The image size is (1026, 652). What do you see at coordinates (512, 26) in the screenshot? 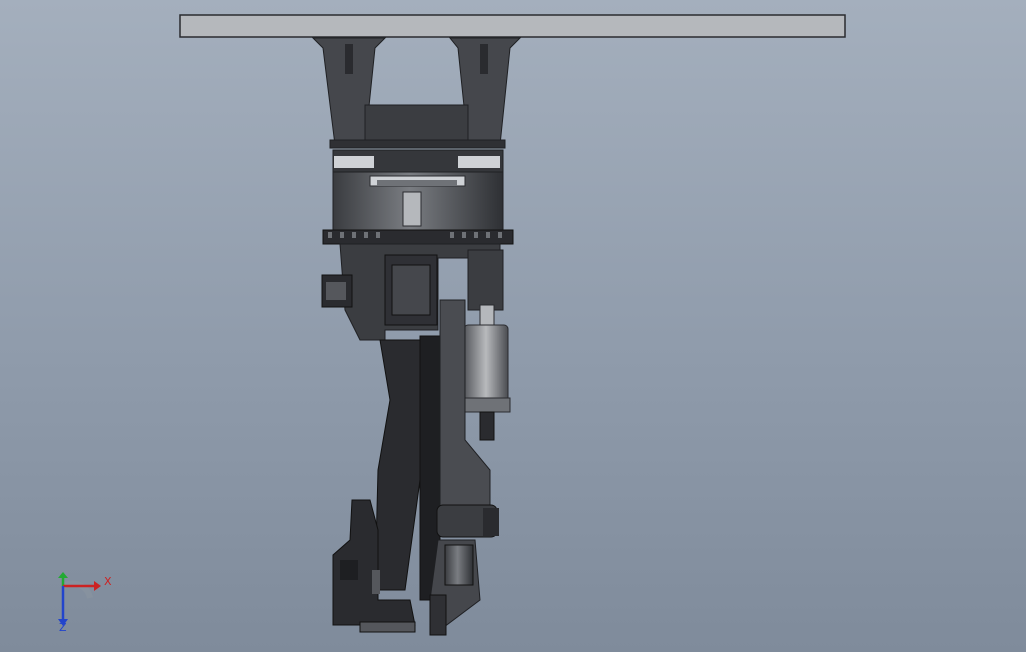
I see `mounting-plate` at bounding box center [512, 26].